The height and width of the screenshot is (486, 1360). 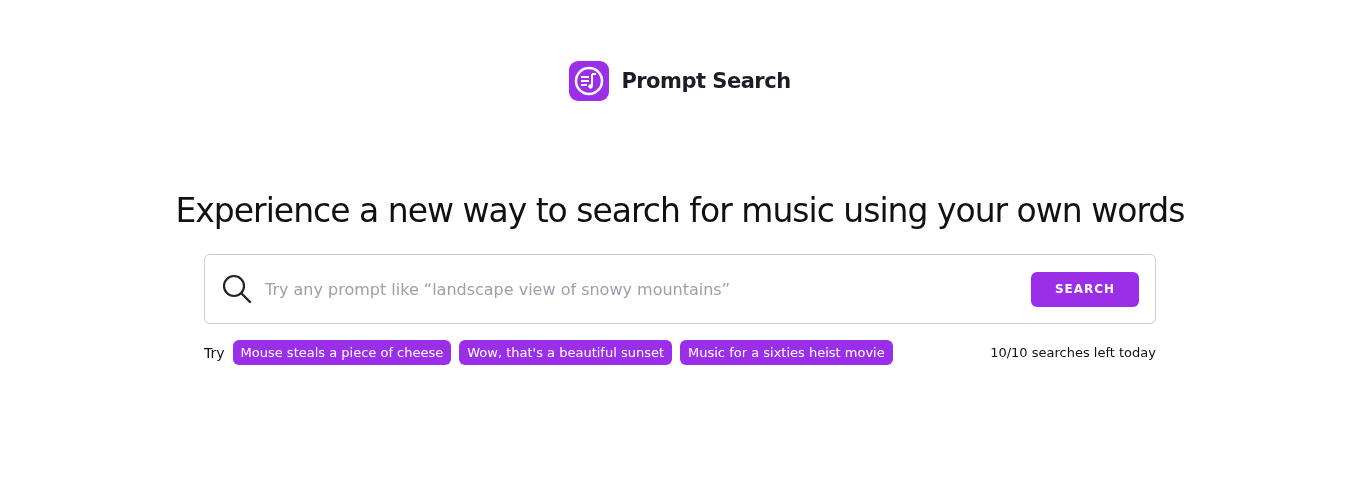 I want to click on try-label: Try, so click(x=214, y=352).